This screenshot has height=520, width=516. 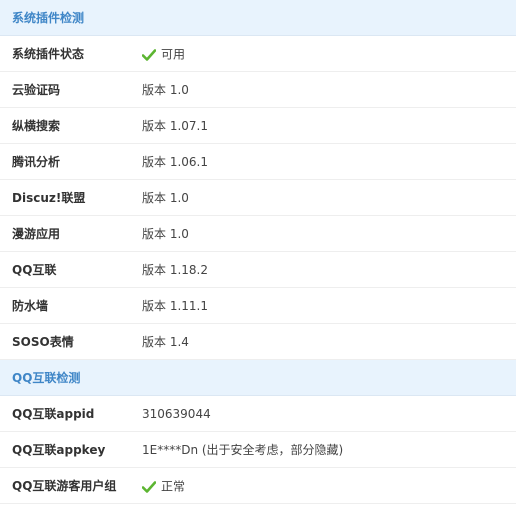 I want to click on row-qq-guest-group: QQ互联游客用户组 正常, so click(x=258, y=486).